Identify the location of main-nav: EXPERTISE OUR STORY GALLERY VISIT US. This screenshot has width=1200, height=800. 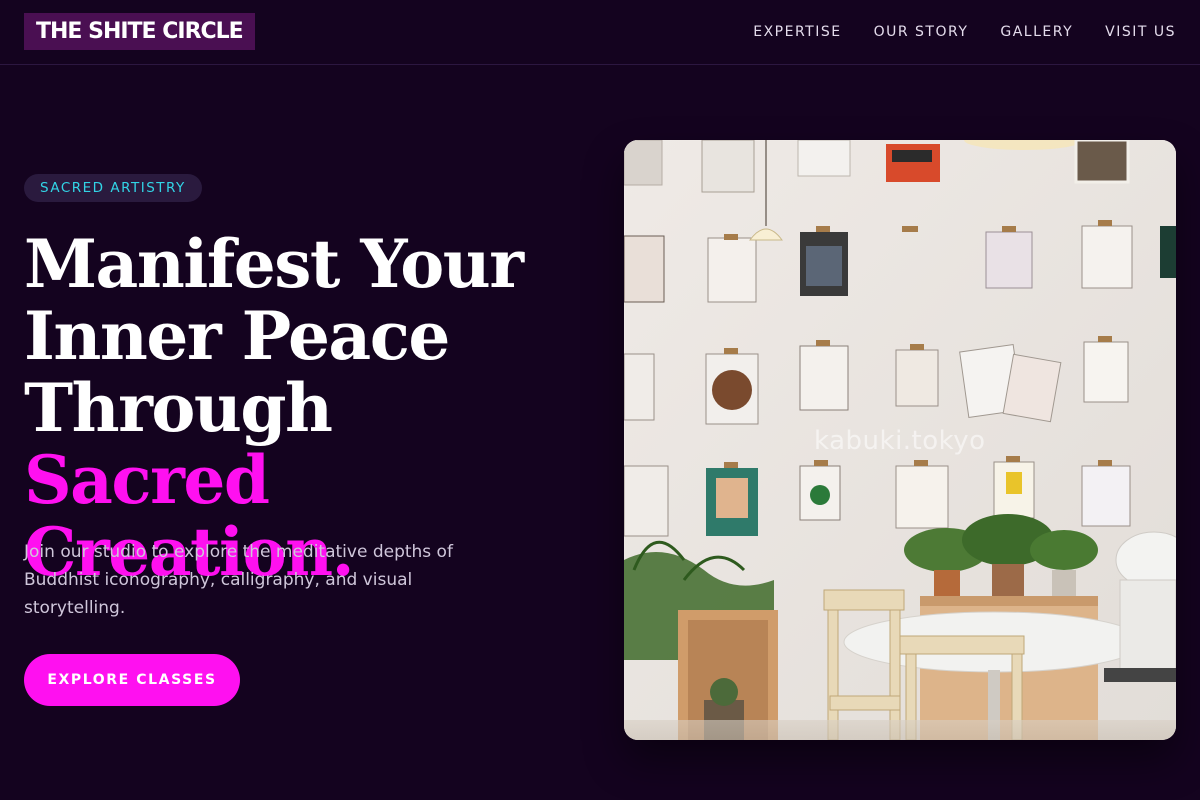
(964, 32).